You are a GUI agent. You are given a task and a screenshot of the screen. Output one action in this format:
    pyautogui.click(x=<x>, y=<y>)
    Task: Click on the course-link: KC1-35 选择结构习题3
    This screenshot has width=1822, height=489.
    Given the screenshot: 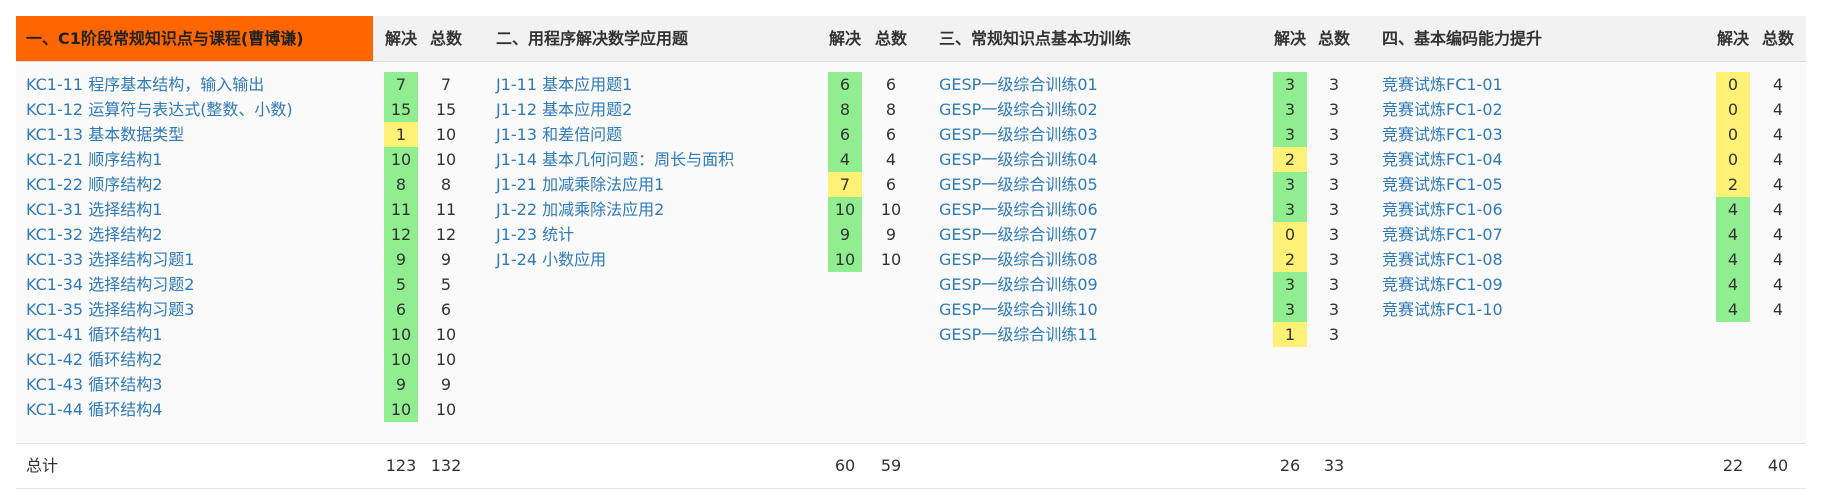 What is the action you would take?
    pyautogui.click(x=110, y=309)
    